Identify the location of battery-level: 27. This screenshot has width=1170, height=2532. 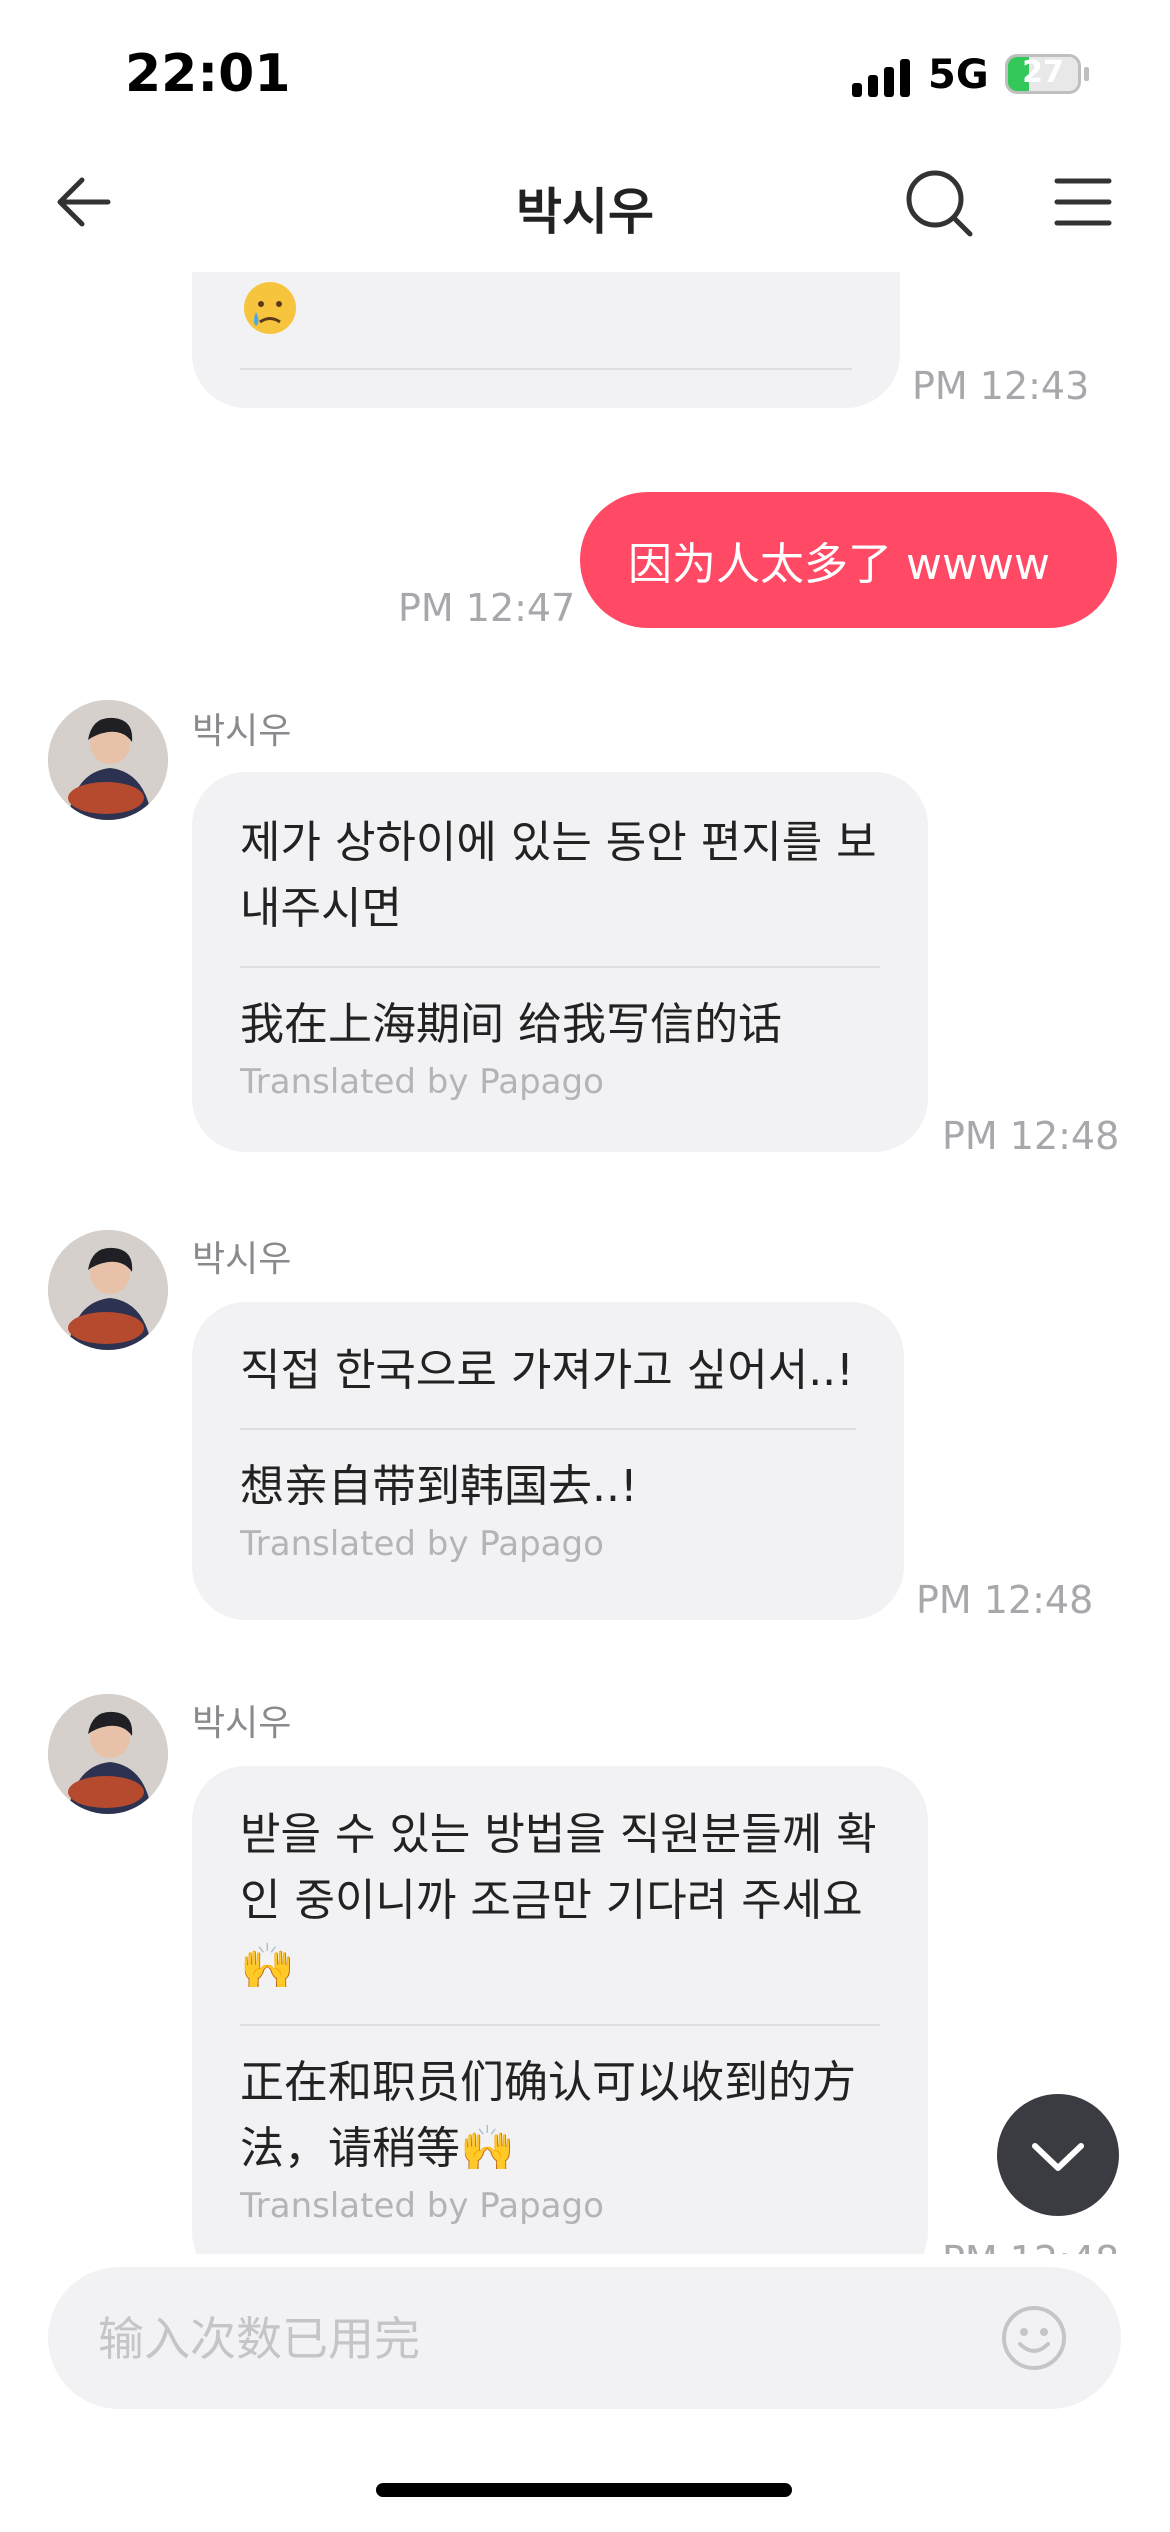
(1043, 72).